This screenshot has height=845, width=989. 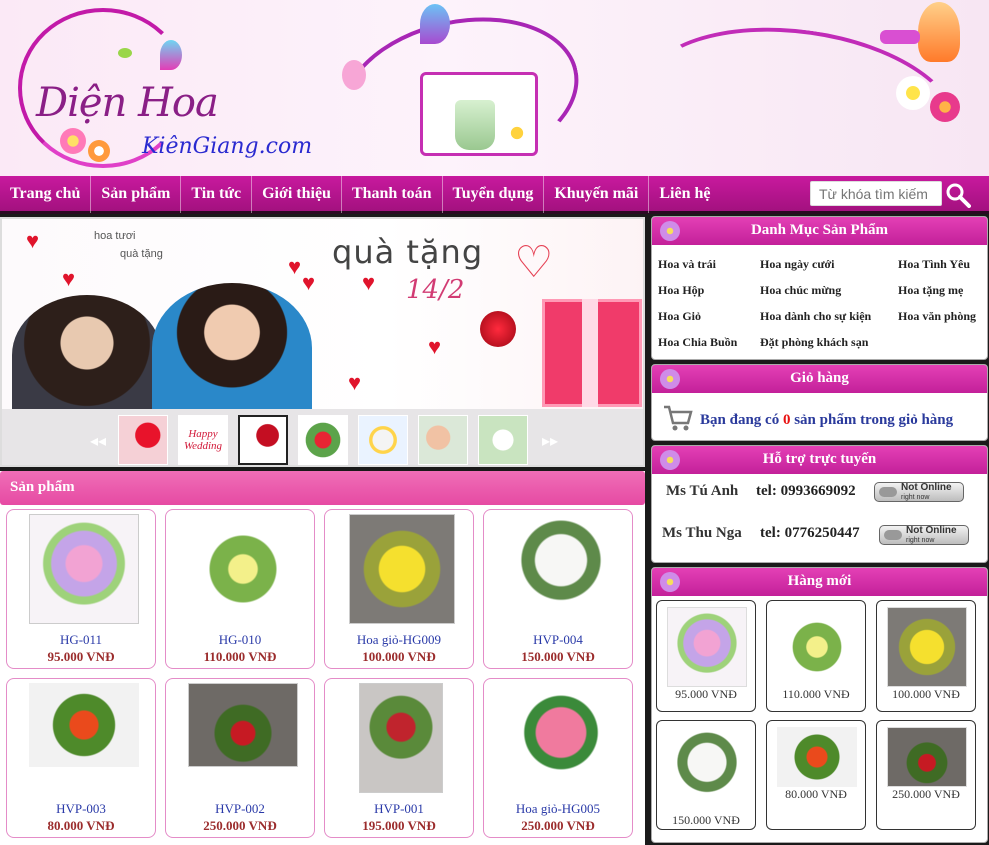 What do you see at coordinates (687, 264) in the screenshot?
I see `category-link: Hoa và trái` at bounding box center [687, 264].